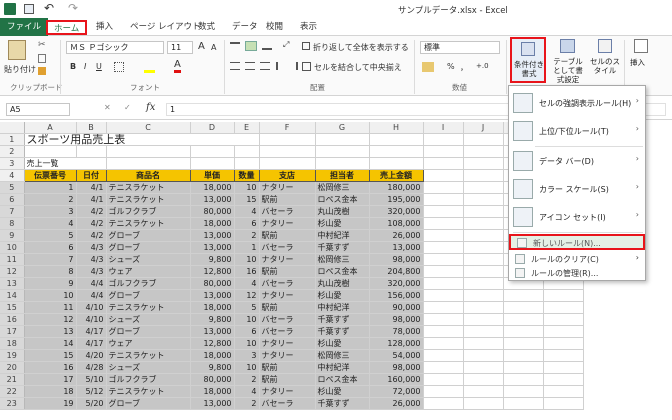 The height and width of the screenshot is (420, 672). I want to click on wrap-text-button: 折り返して全体を表示する, so click(361, 47).